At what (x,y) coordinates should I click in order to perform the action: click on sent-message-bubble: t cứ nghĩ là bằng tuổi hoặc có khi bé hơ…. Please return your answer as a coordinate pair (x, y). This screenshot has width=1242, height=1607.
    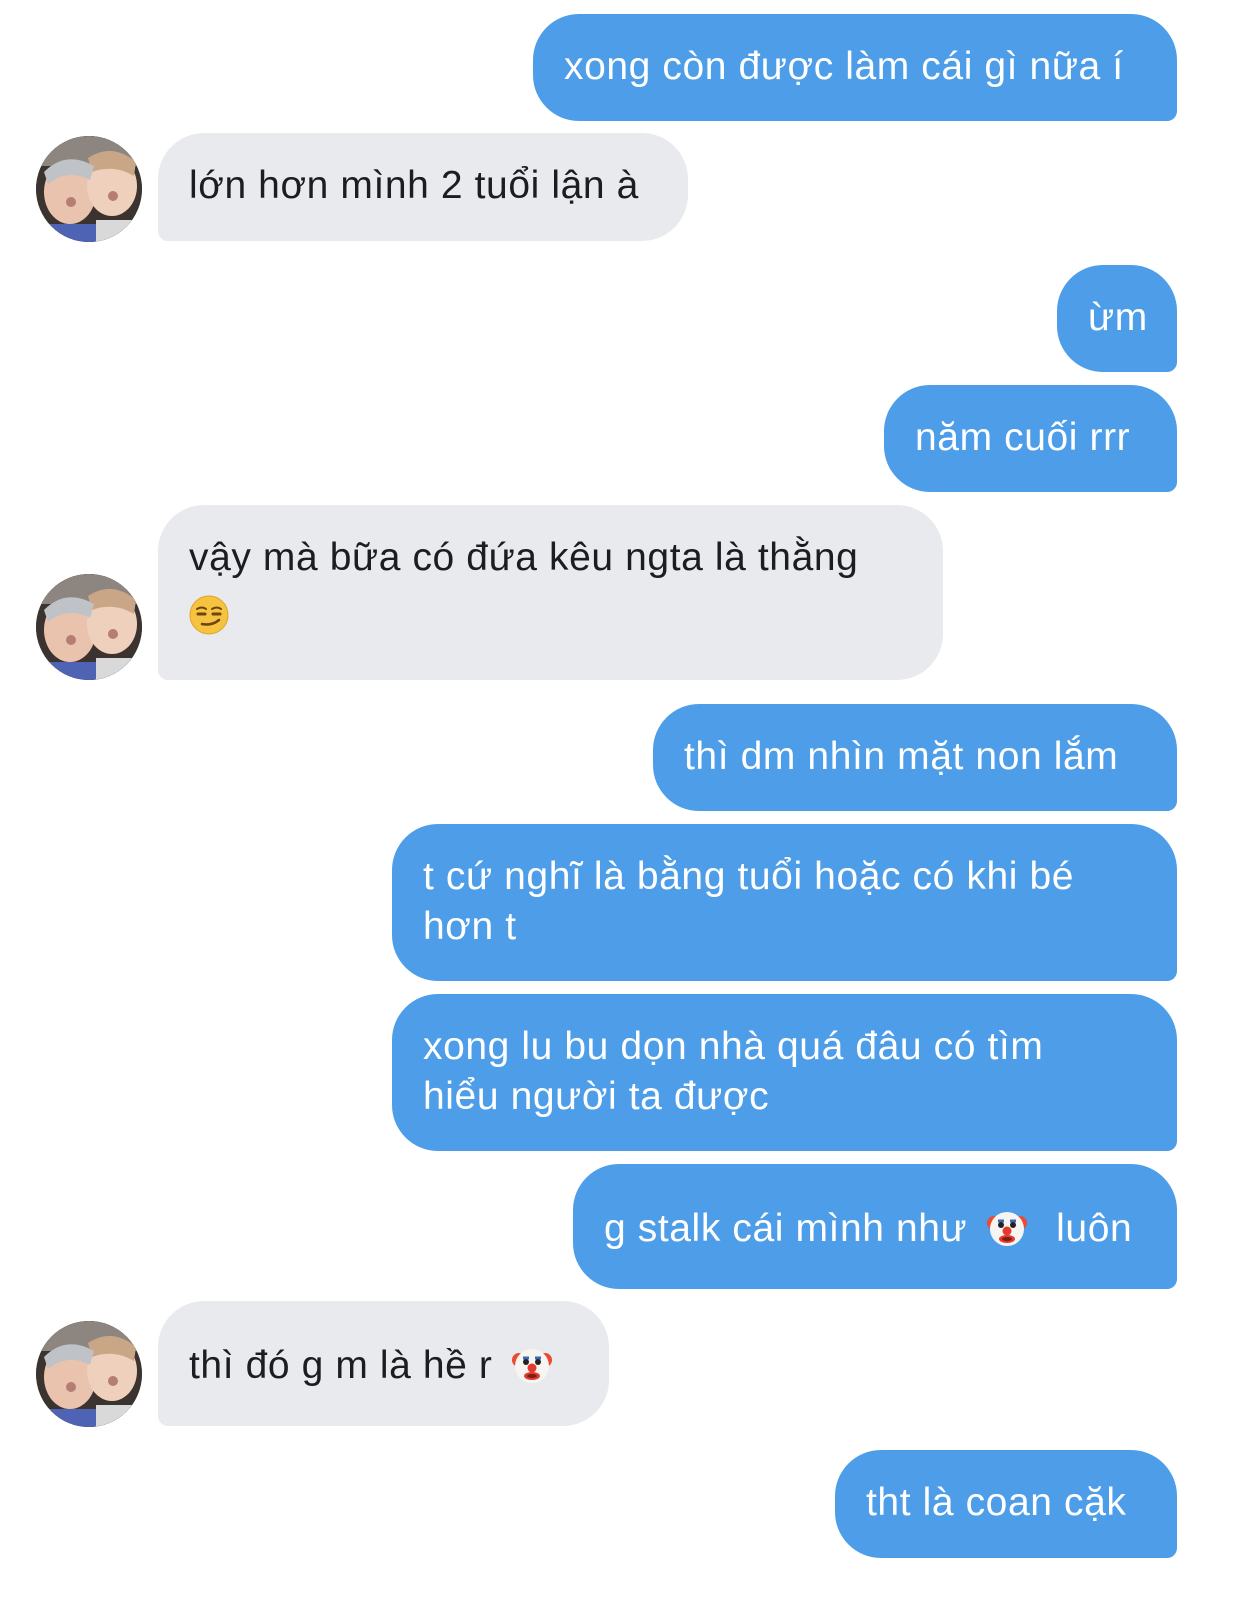
    Looking at the image, I should click on (784, 902).